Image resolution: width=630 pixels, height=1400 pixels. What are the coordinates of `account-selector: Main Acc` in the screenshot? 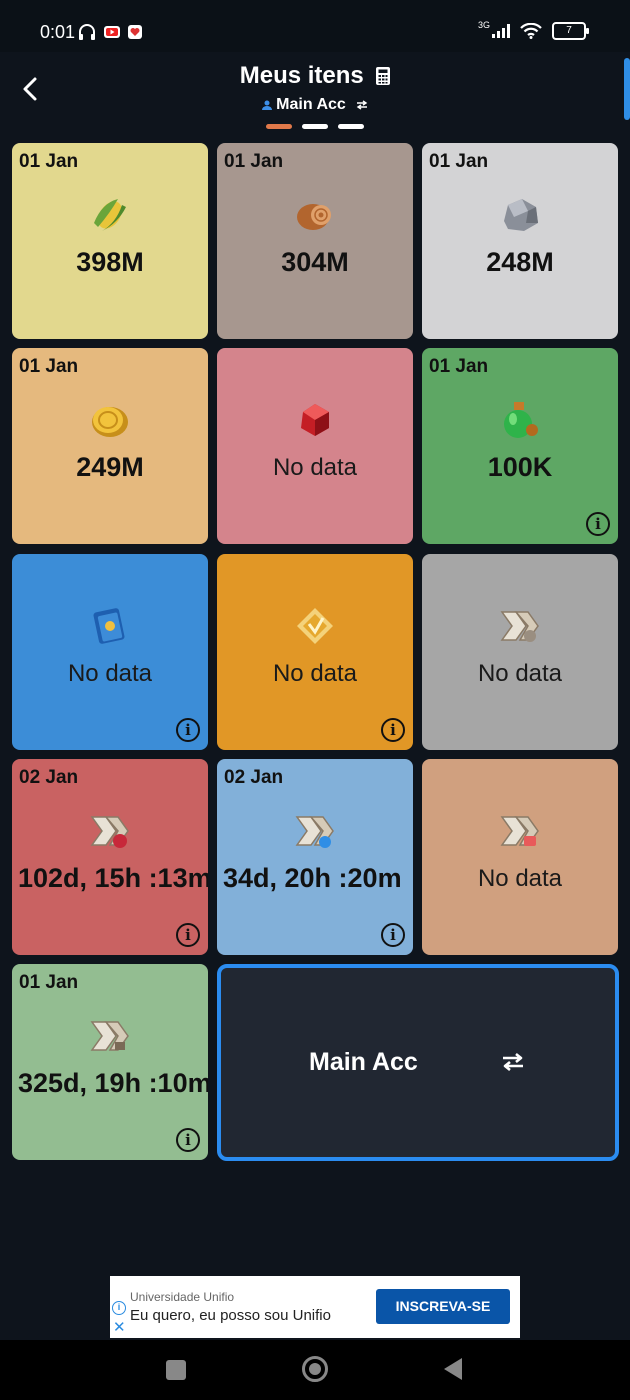 It's located at (315, 105).